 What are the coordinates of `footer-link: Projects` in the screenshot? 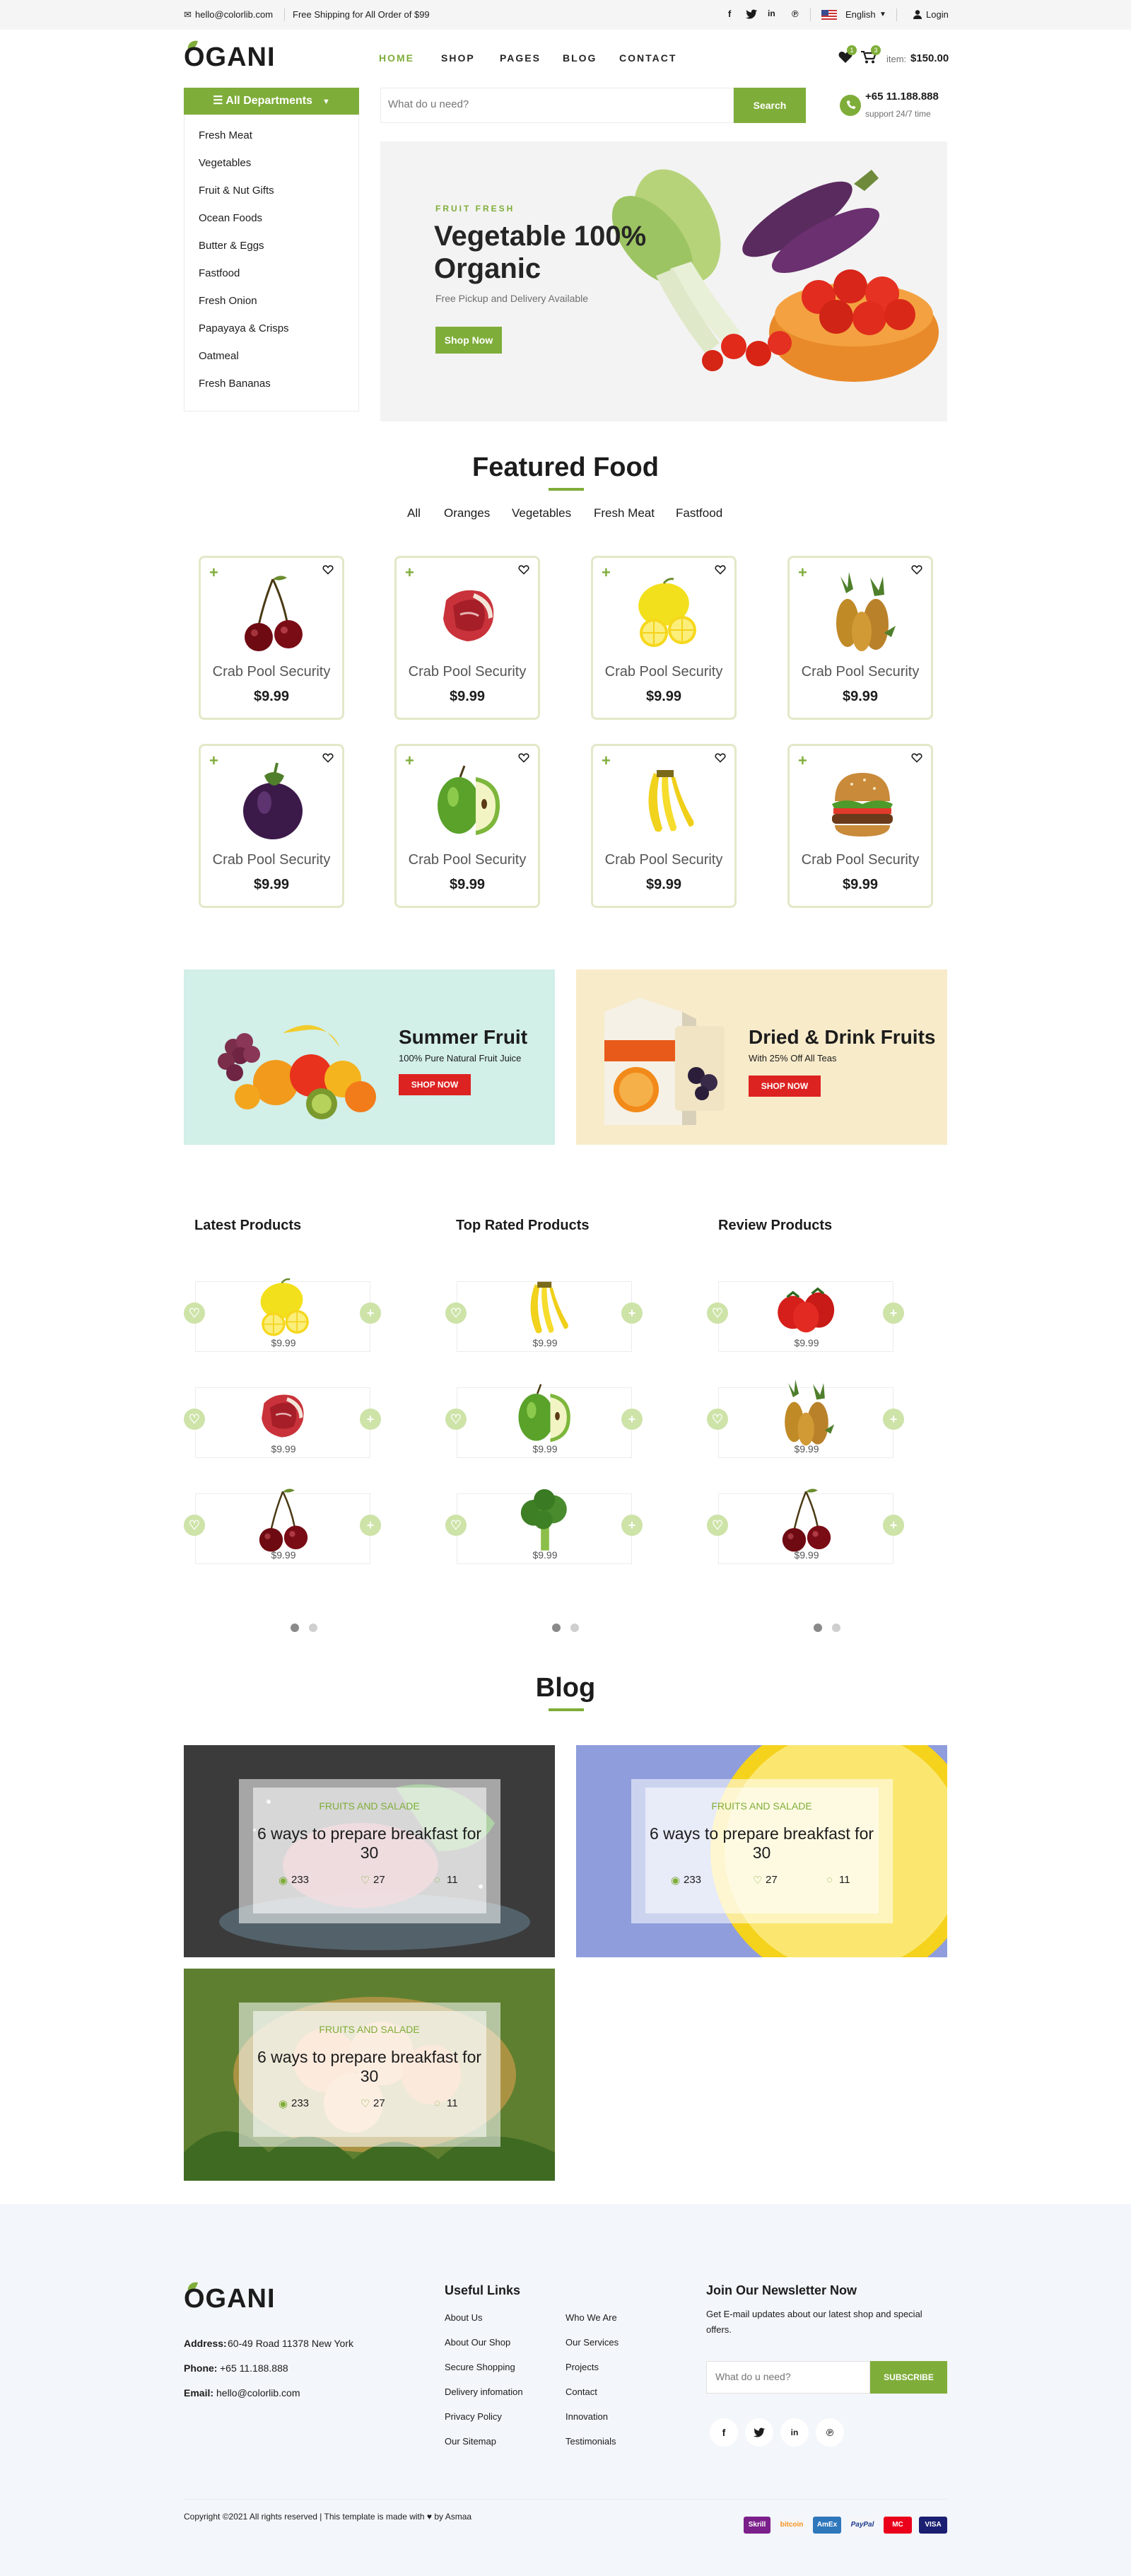 It's located at (583, 2367).